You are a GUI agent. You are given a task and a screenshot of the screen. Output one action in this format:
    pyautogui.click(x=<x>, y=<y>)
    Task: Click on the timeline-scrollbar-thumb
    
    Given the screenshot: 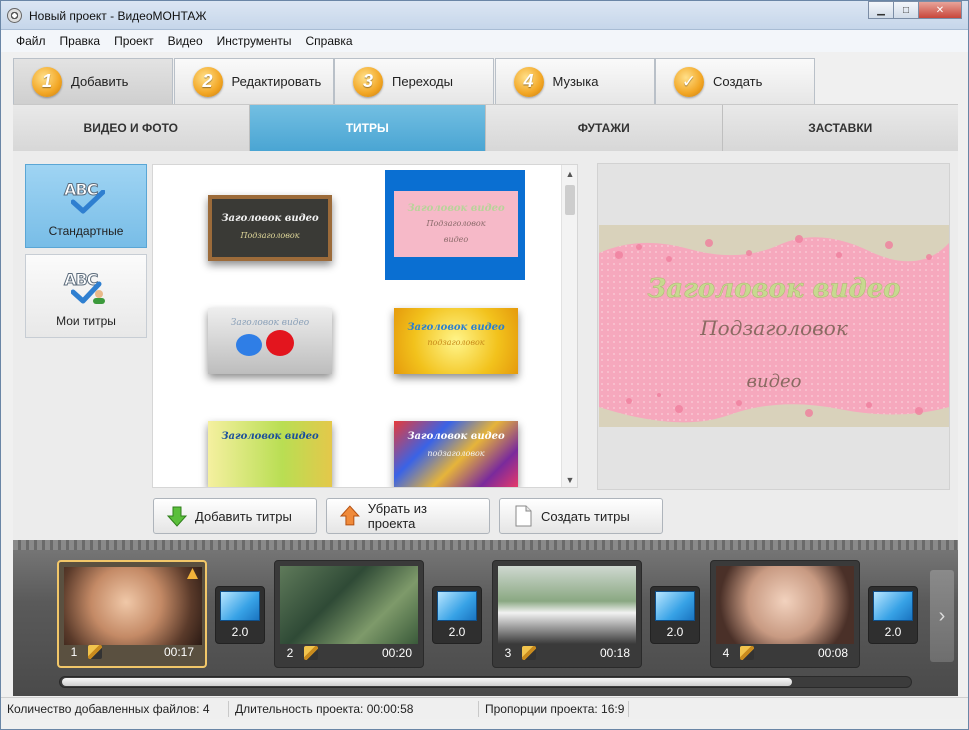 What is the action you would take?
    pyautogui.click(x=427, y=682)
    